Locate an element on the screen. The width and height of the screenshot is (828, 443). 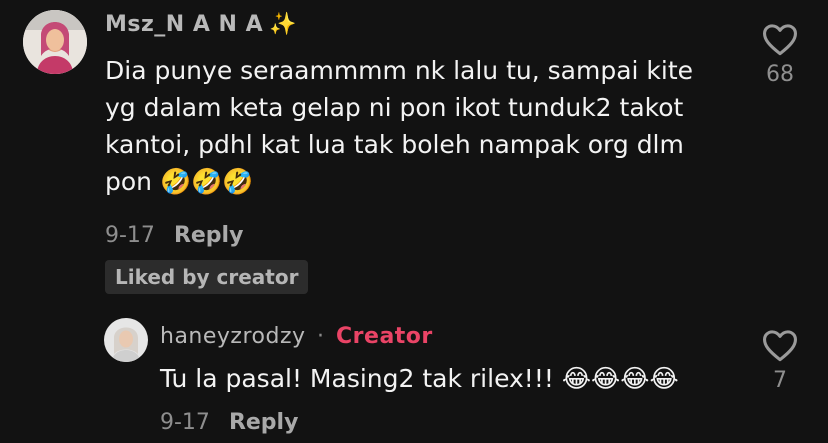
laughing-emojis: 🤣🤣🤣 is located at coordinates (206, 181).